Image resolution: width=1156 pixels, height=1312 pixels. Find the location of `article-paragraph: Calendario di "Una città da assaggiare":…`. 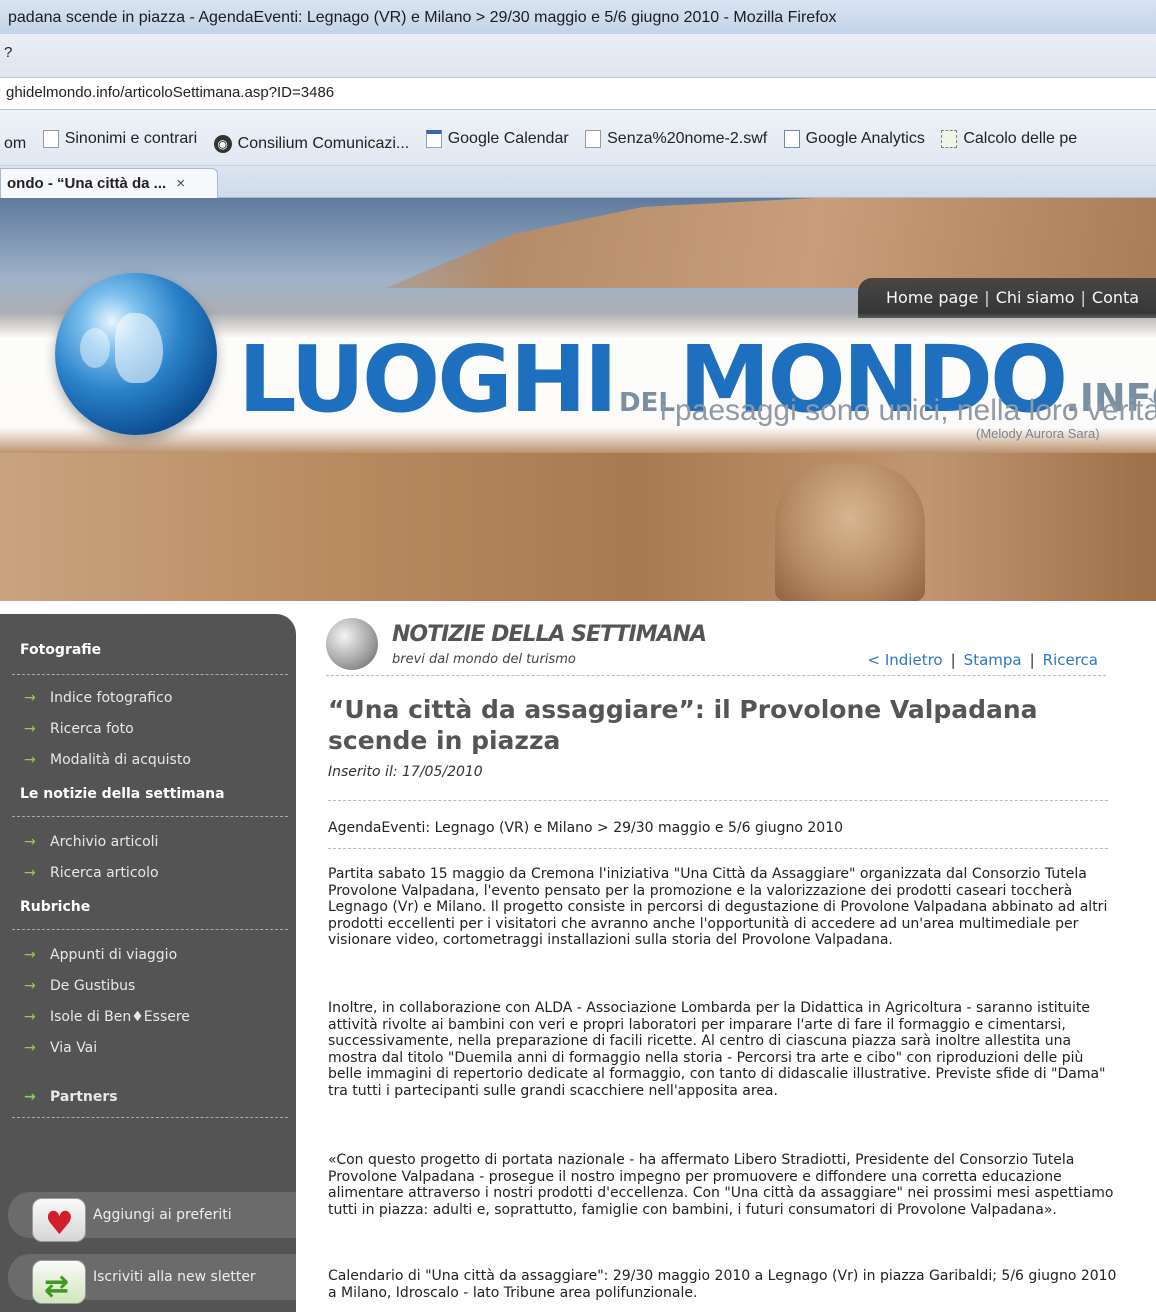

article-paragraph: Calendario di "Una città da assaggiare":… is located at coordinates (722, 1284).